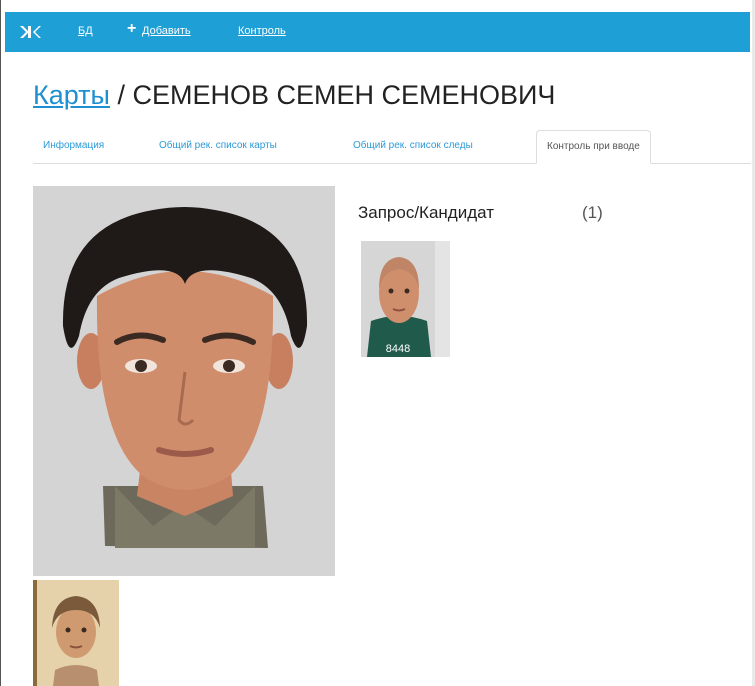  What do you see at coordinates (30, 32) in the screenshot?
I see `xk-logo-icon` at bounding box center [30, 32].